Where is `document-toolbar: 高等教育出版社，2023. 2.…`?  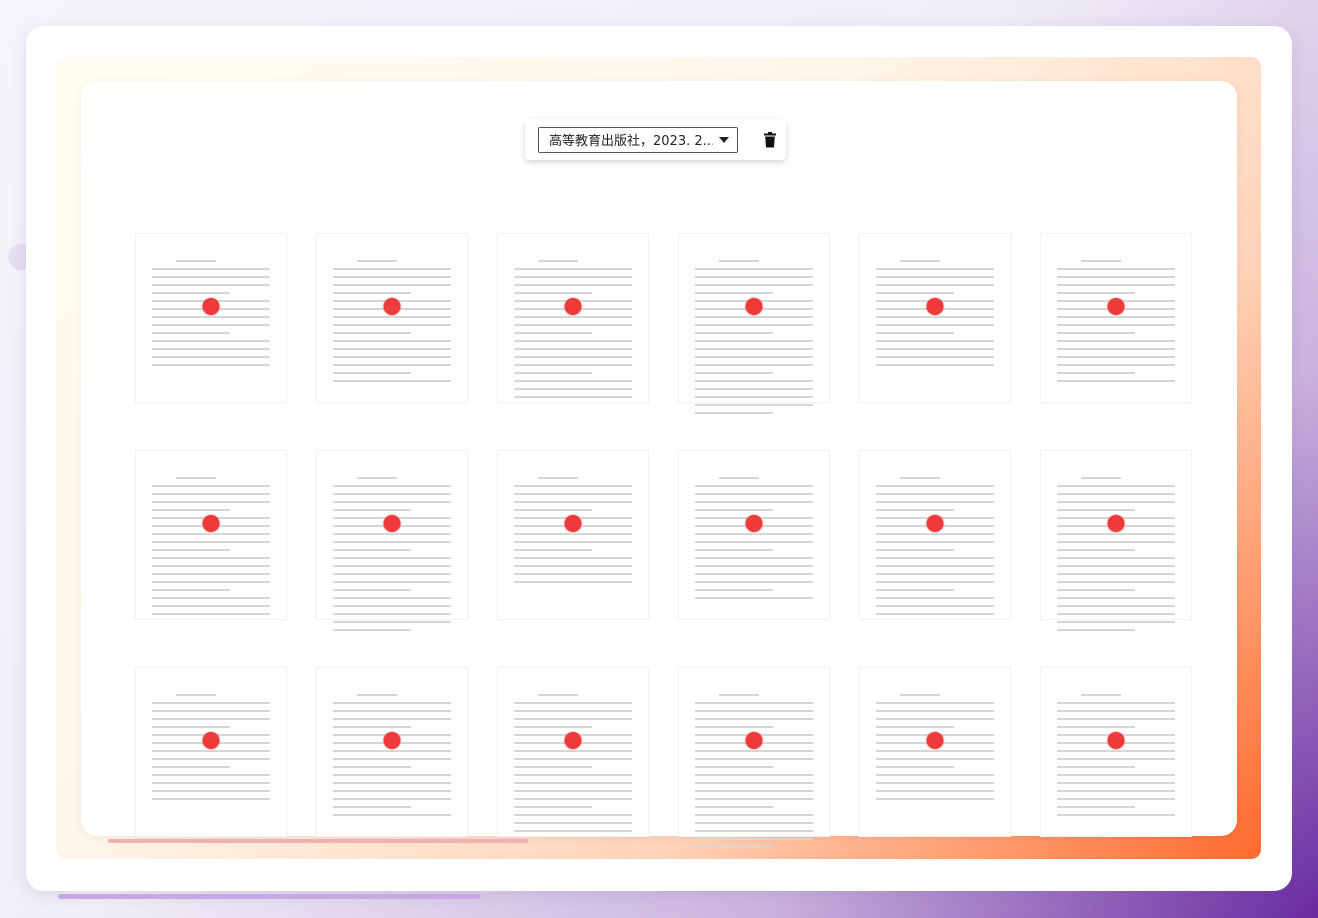
document-toolbar: 高等教育出版社，2023. 2.… is located at coordinates (655, 139).